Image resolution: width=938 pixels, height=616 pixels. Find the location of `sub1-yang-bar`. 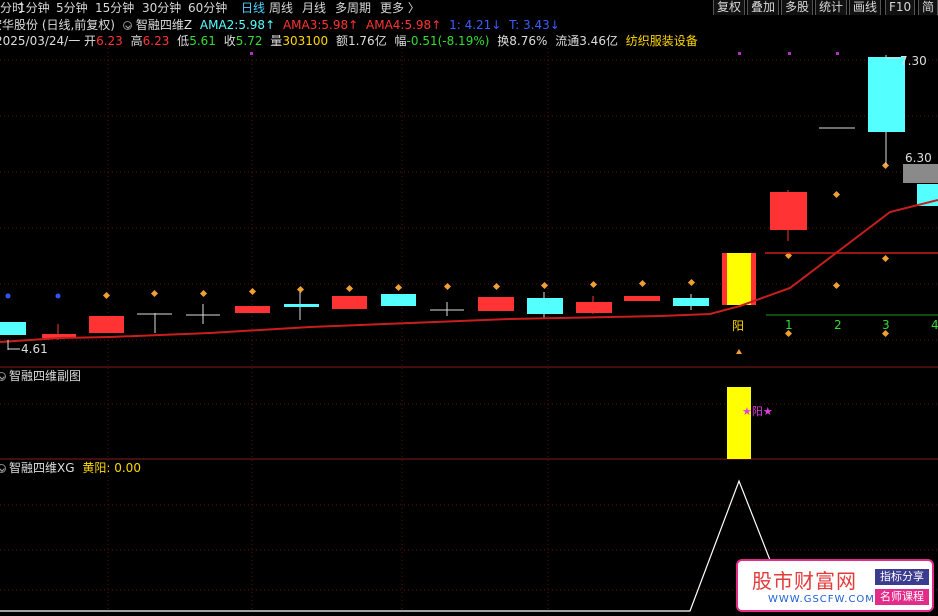

sub1-yang-bar is located at coordinates (739, 423).